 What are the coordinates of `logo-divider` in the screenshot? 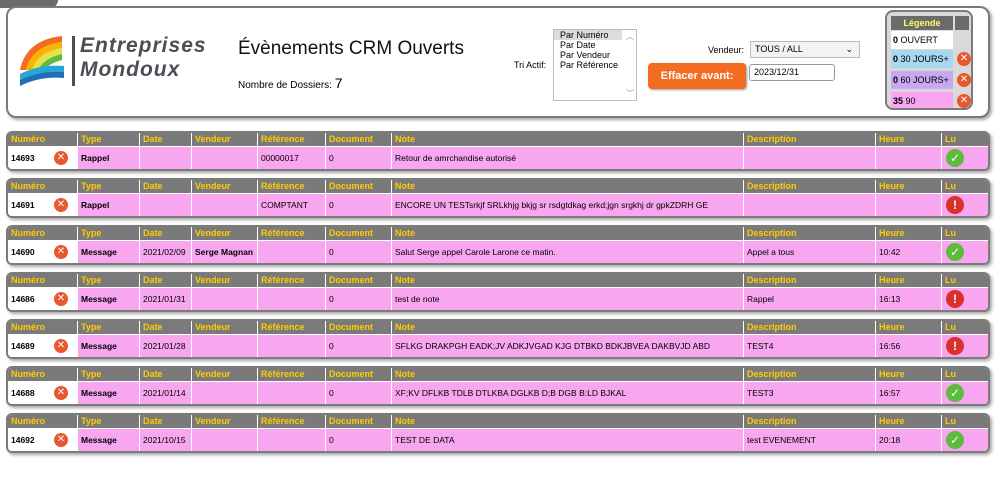 It's located at (73, 61).